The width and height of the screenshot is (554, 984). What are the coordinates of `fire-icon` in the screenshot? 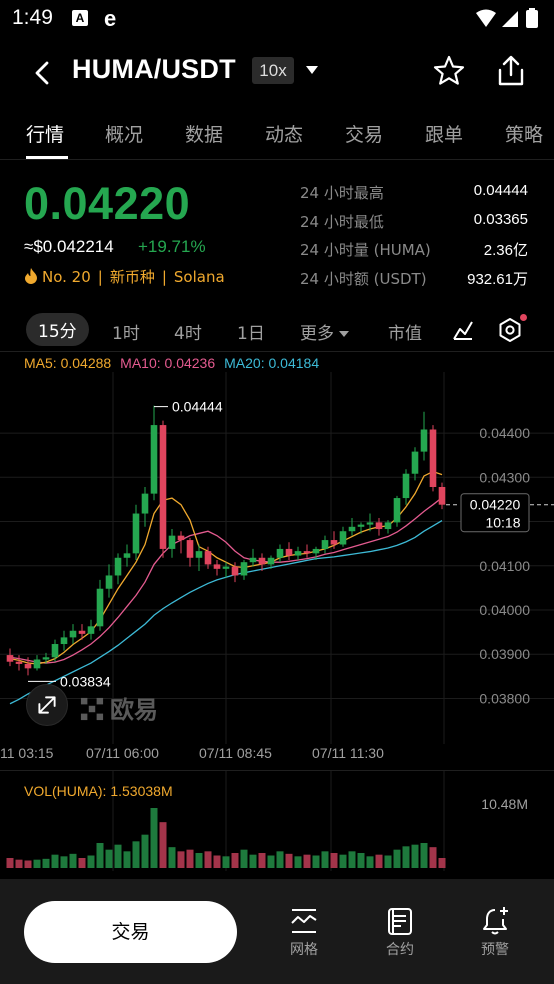 It's located at (31, 276).